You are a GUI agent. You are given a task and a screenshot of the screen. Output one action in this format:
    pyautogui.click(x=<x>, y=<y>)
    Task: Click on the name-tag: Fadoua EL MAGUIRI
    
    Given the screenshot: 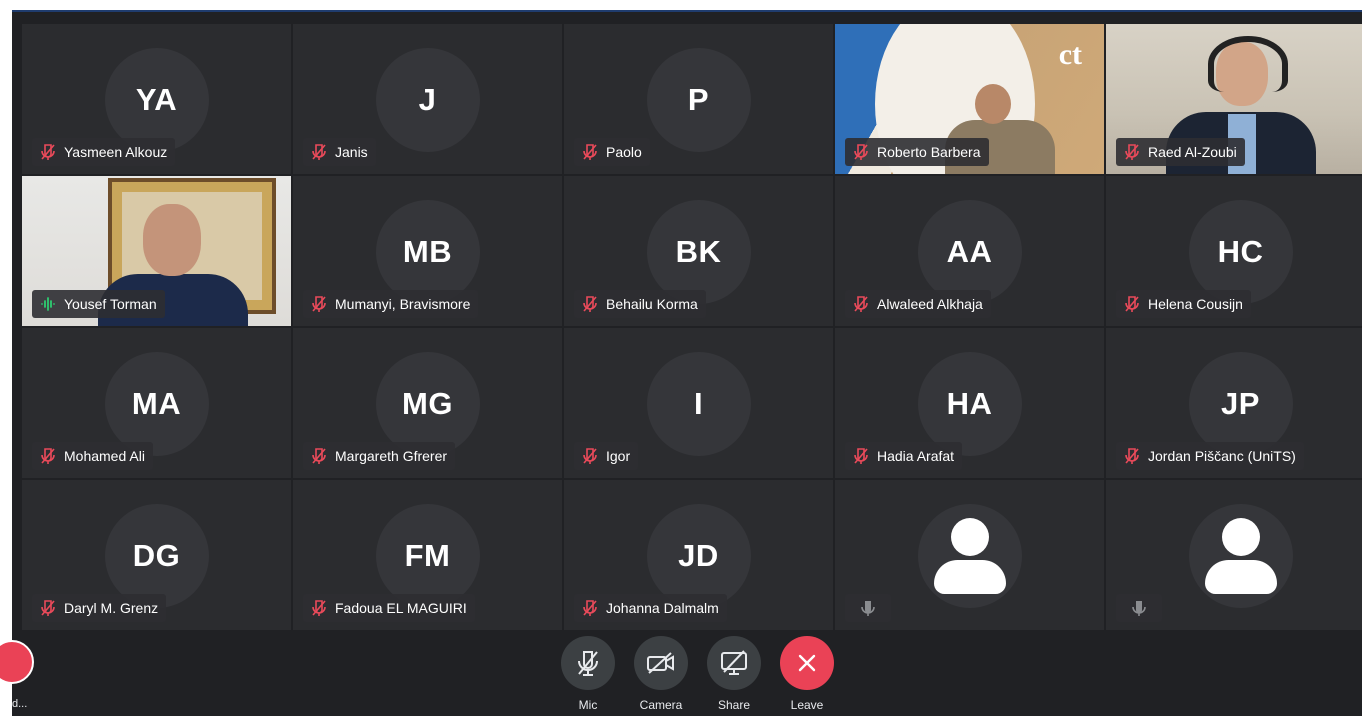 What is the action you would take?
    pyautogui.click(x=389, y=608)
    